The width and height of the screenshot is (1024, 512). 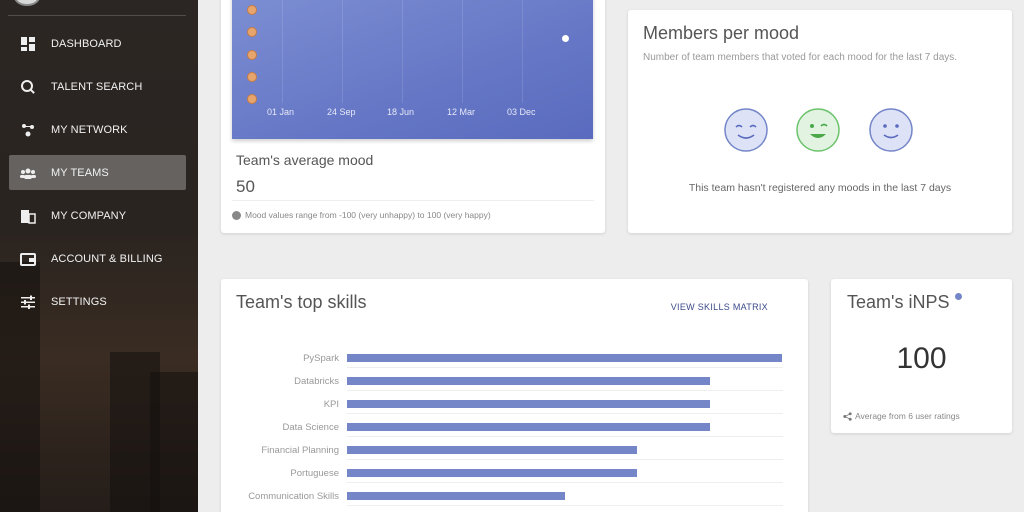 I want to click on sidebar-item-talent-search: TALENT SEARCH, so click(x=97, y=86).